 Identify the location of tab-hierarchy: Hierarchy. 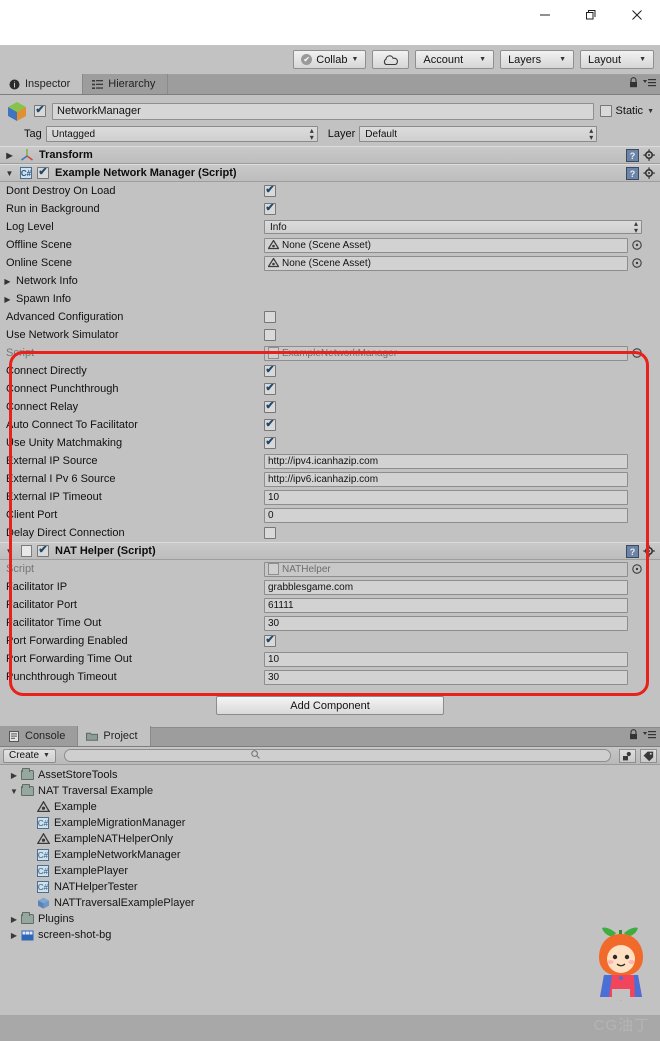
(126, 84).